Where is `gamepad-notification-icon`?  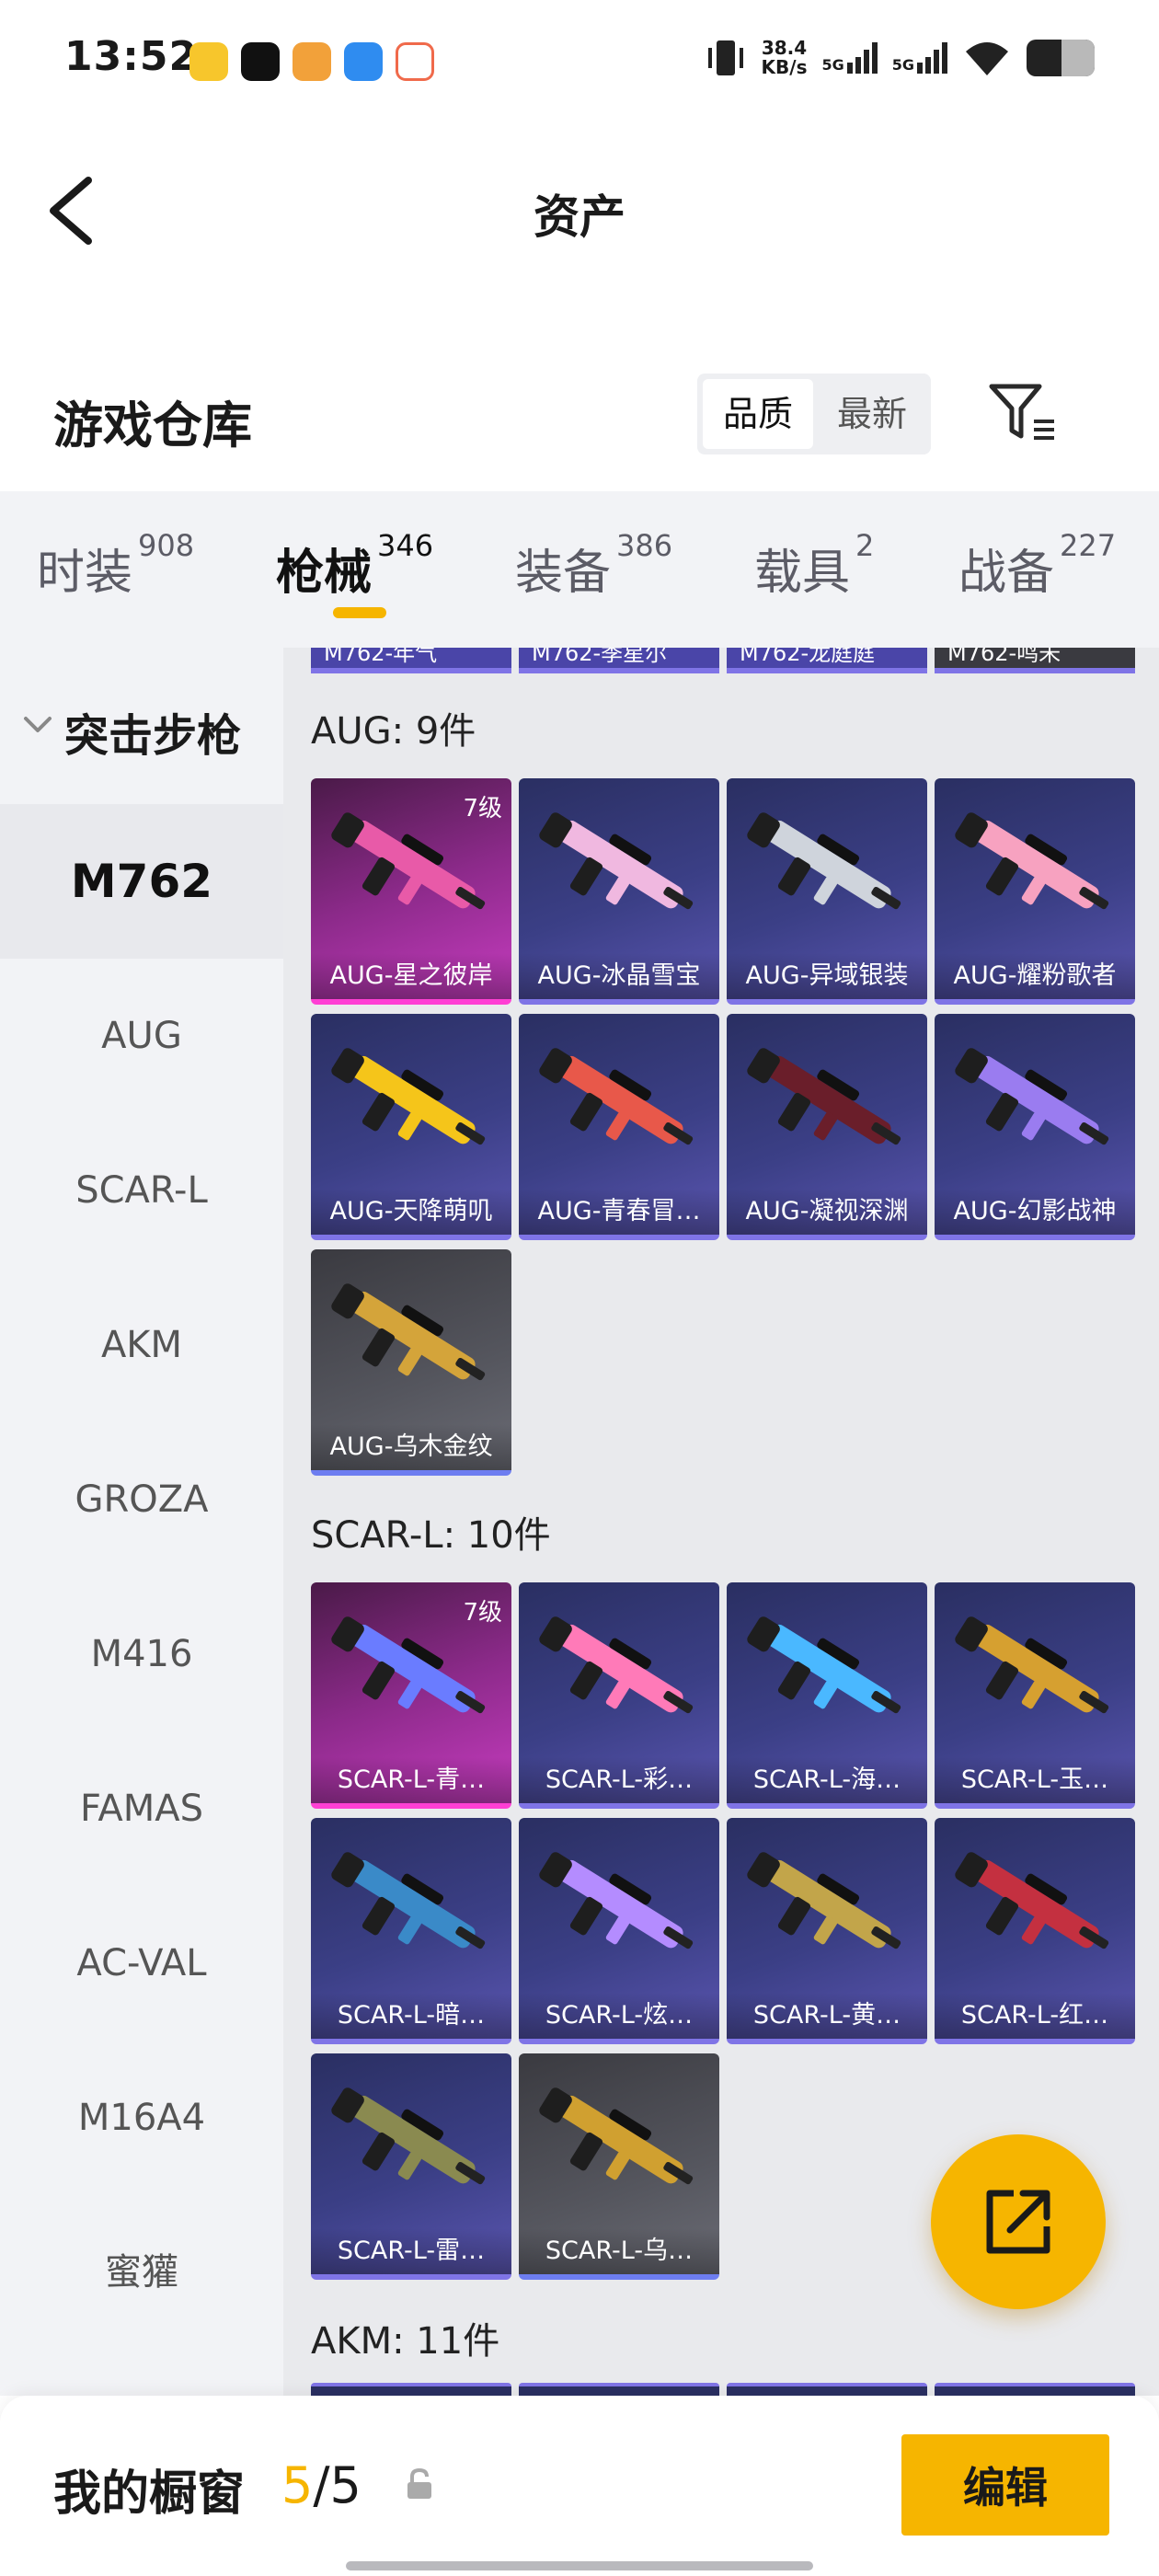
gamepad-notification-icon is located at coordinates (415, 61).